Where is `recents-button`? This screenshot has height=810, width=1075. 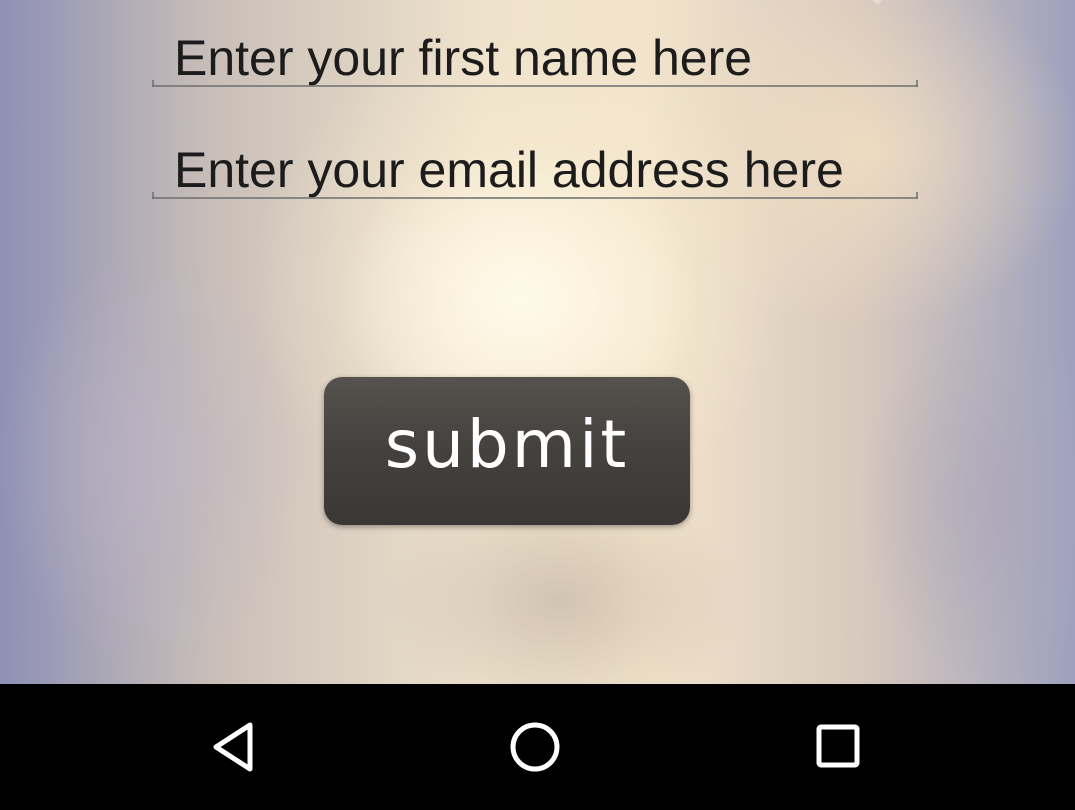
recents-button is located at coordinates (839, 747).